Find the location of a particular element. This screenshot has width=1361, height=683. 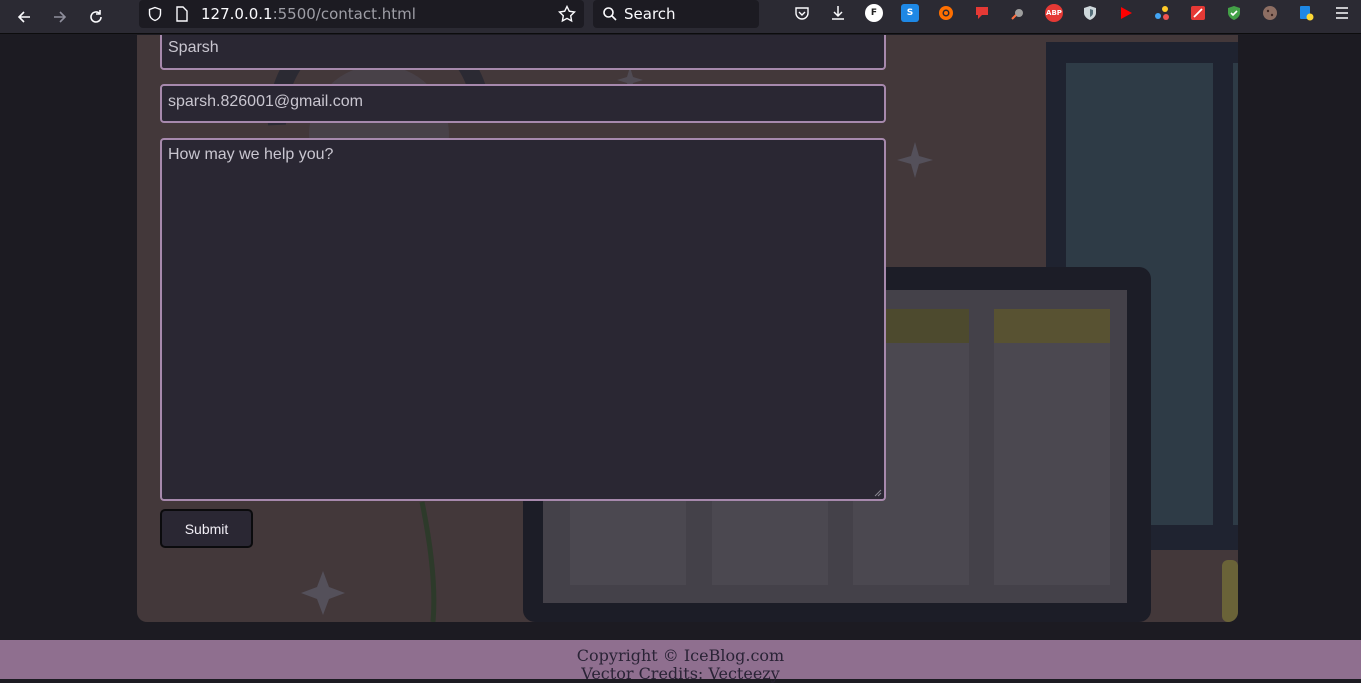

url-host: 127.0.0.1 is located at coordinates (237, 14).